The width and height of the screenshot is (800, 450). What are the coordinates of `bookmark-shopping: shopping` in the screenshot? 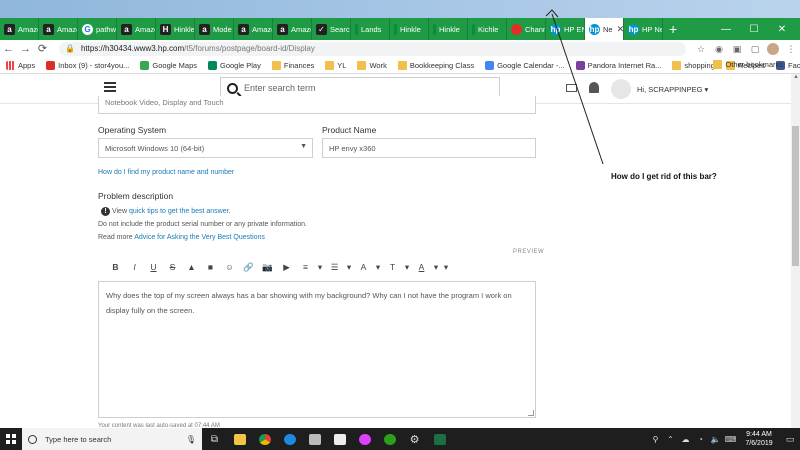 It's located at (693, 65).